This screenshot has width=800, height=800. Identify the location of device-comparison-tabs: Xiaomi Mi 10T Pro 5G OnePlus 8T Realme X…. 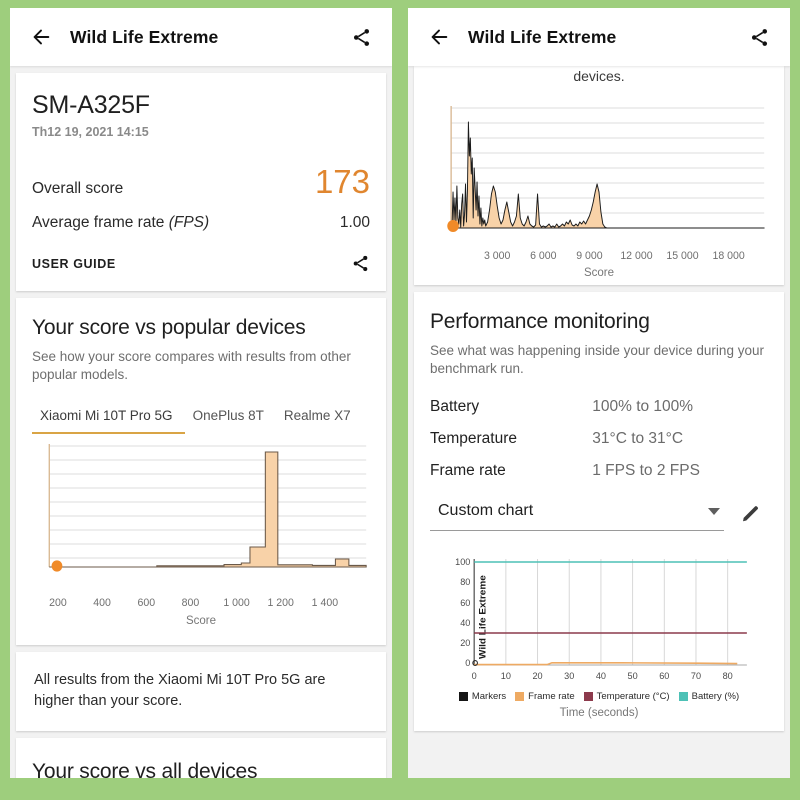
(201, 418).